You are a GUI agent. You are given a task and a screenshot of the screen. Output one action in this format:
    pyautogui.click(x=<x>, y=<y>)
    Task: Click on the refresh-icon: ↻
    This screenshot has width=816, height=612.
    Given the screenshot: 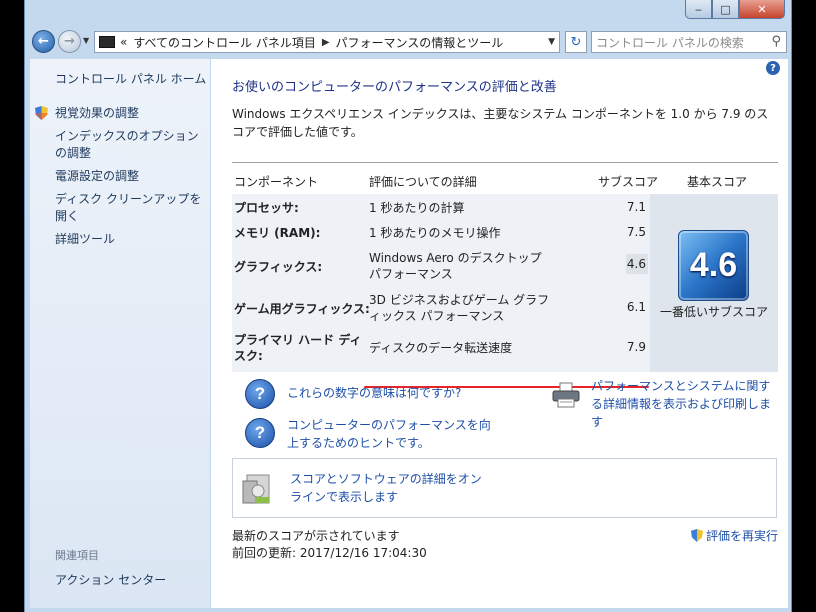 What is the action you would take?
    pyautogui.click(x=576, y=42)
    